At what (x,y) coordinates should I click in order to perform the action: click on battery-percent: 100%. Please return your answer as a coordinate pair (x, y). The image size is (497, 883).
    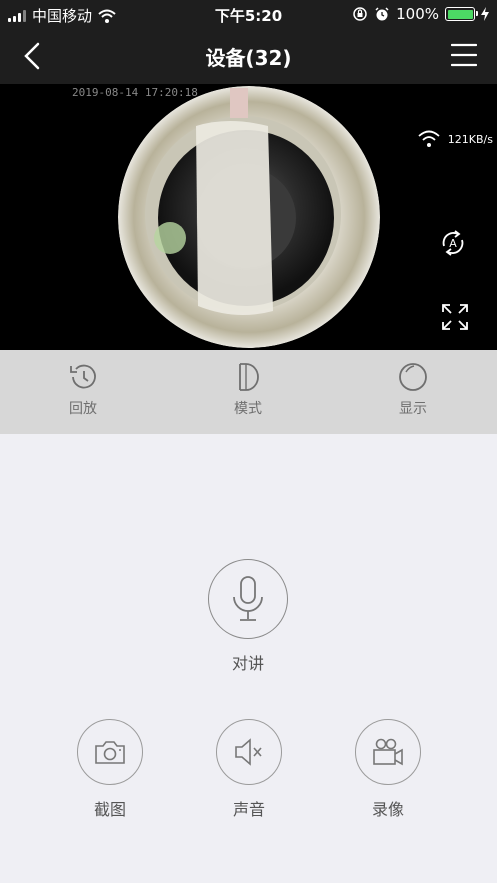
    Looking at the image, I should click on (417, 14).